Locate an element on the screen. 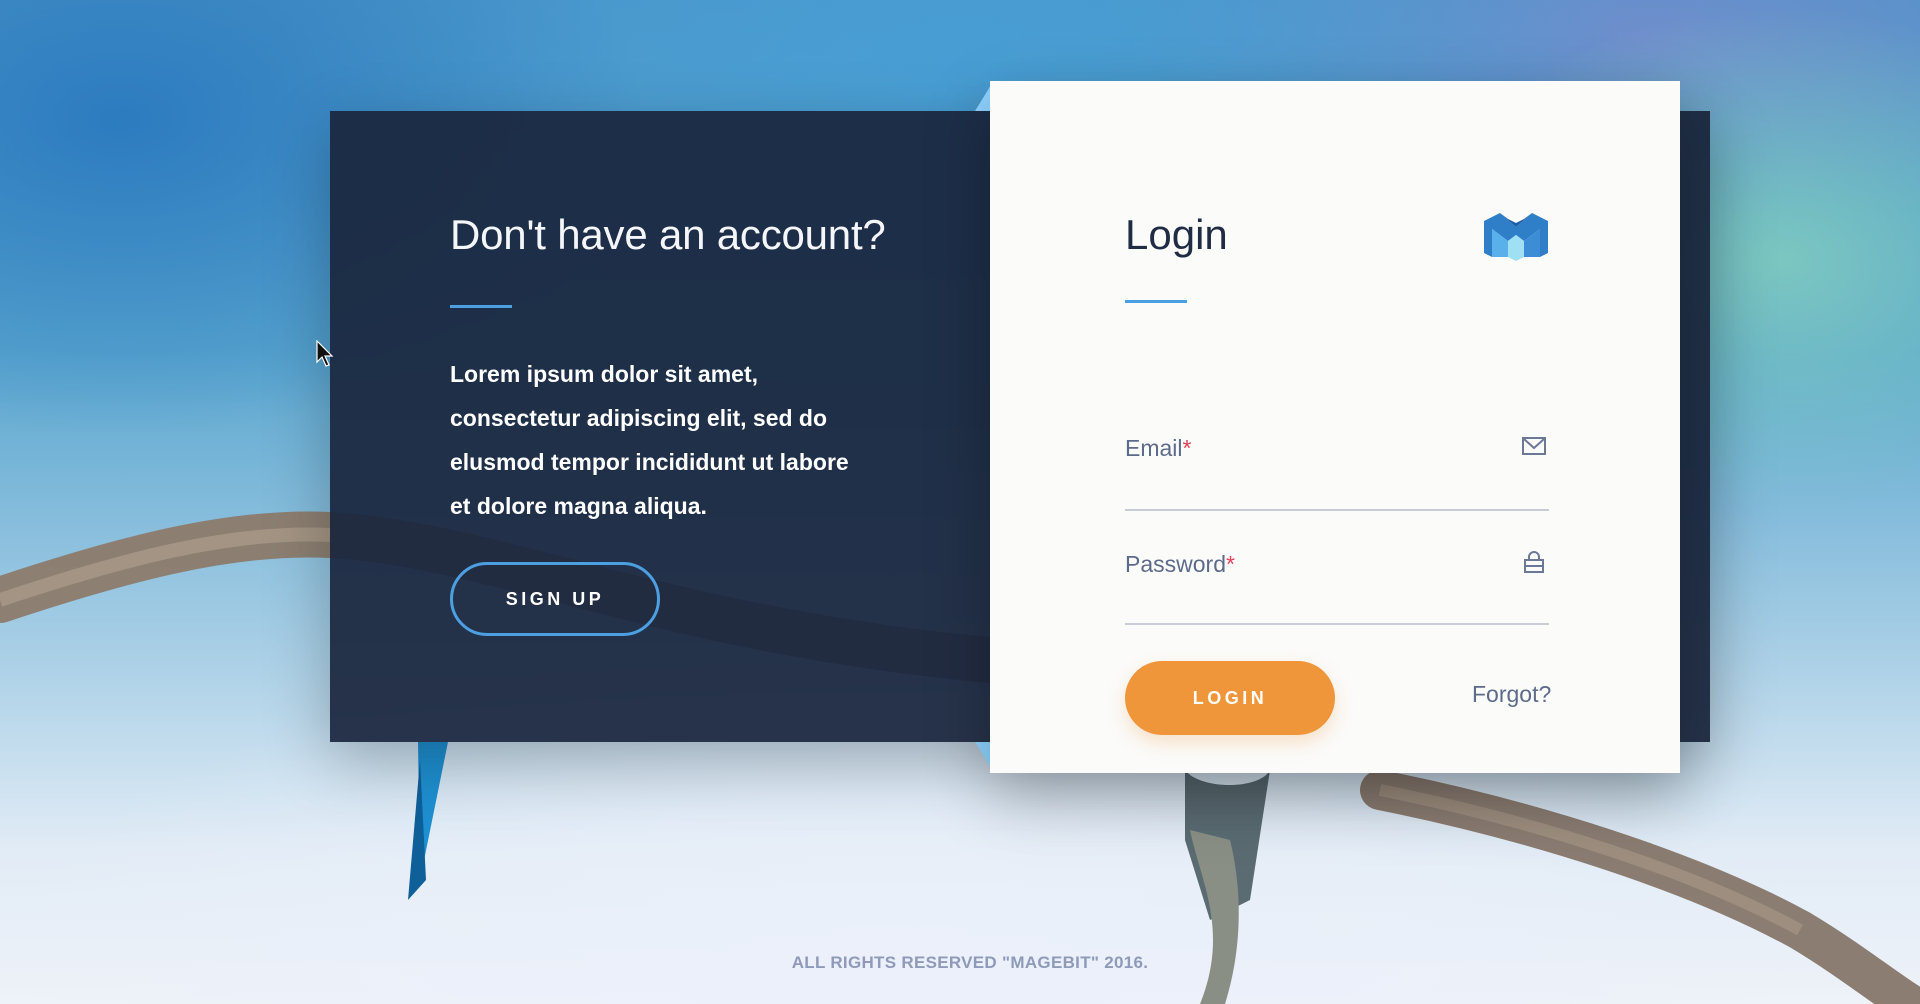 This screenshot has height=1004, width=1920. envelope-icon is located at coordinates (1534, 446).